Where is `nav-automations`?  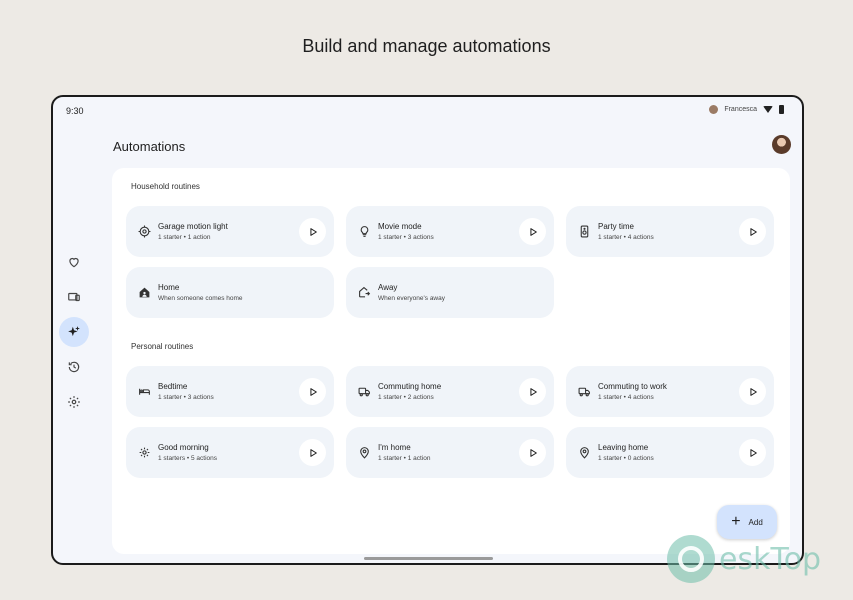
nav-automations is located at coordinates (74, 332).